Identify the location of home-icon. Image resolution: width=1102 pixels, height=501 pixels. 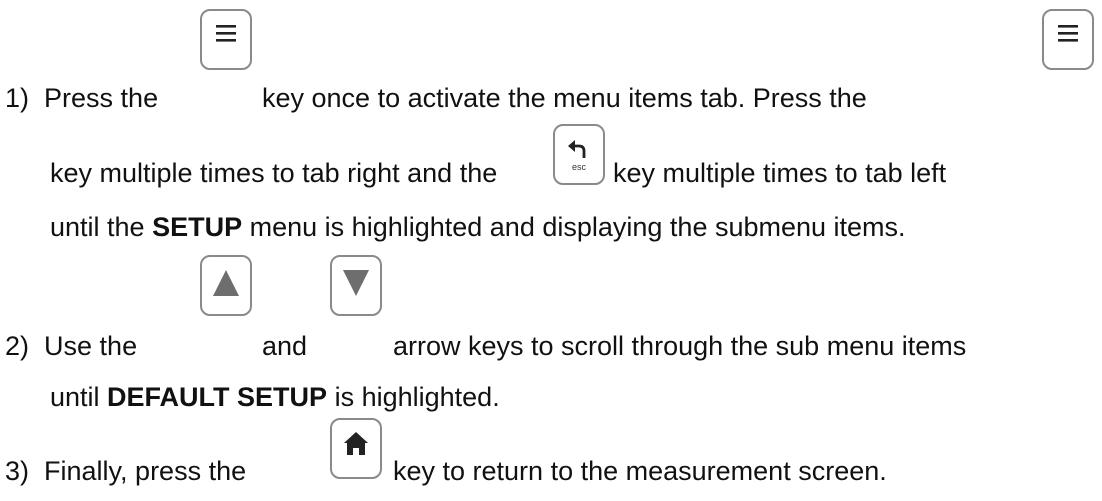
(356, 443).